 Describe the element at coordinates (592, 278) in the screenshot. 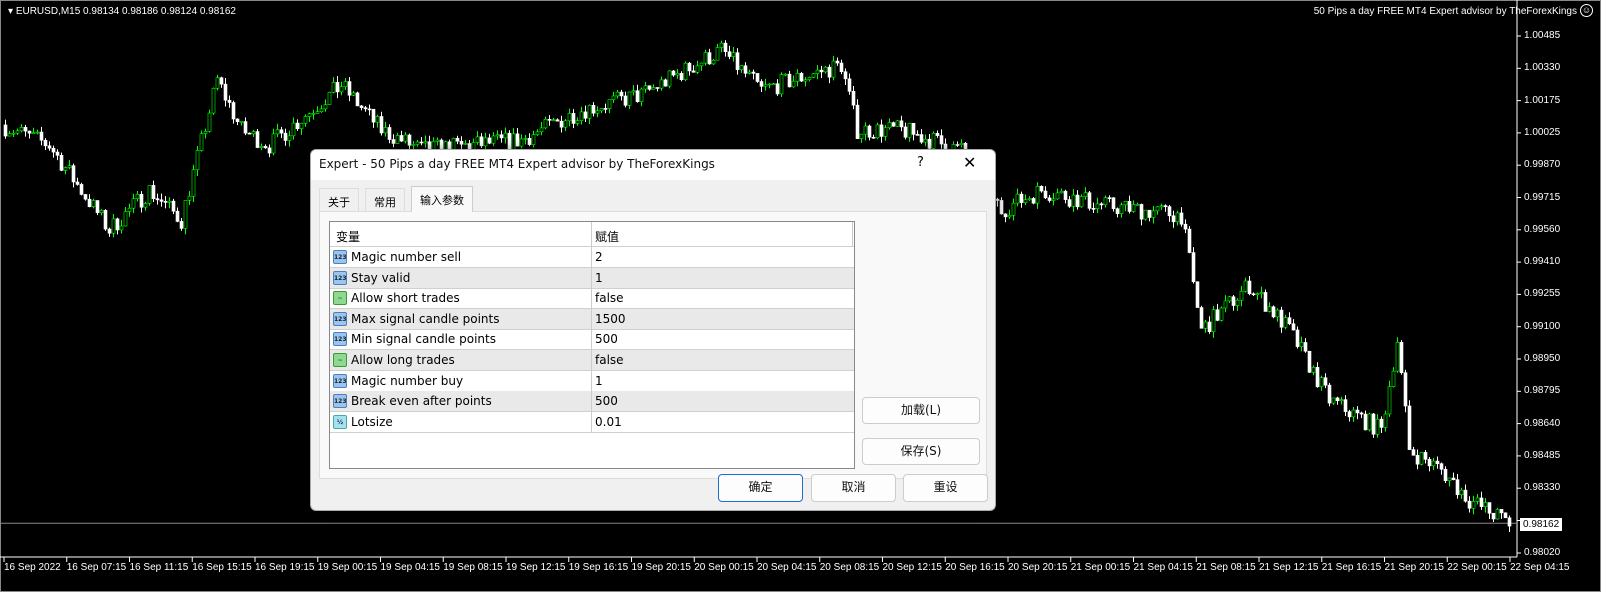

I see `param-row: 123 Stay valid 1` at that location.